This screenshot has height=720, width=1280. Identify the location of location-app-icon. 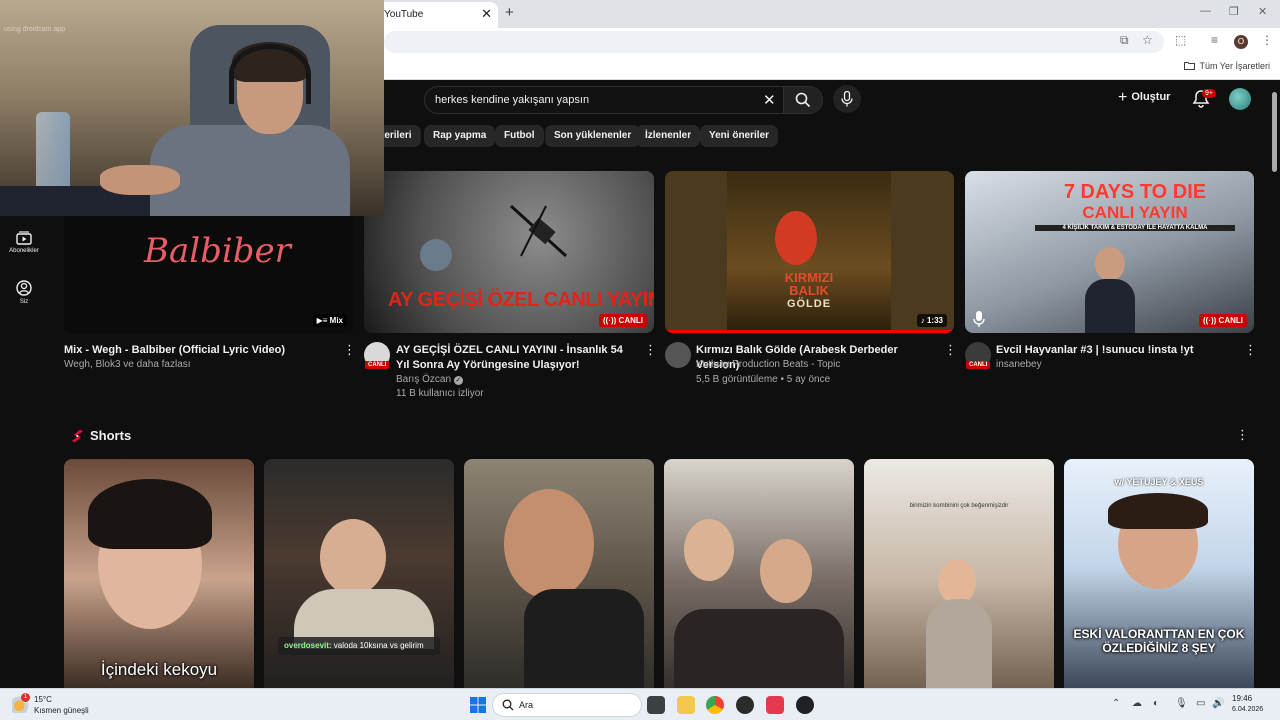
(805, 705).